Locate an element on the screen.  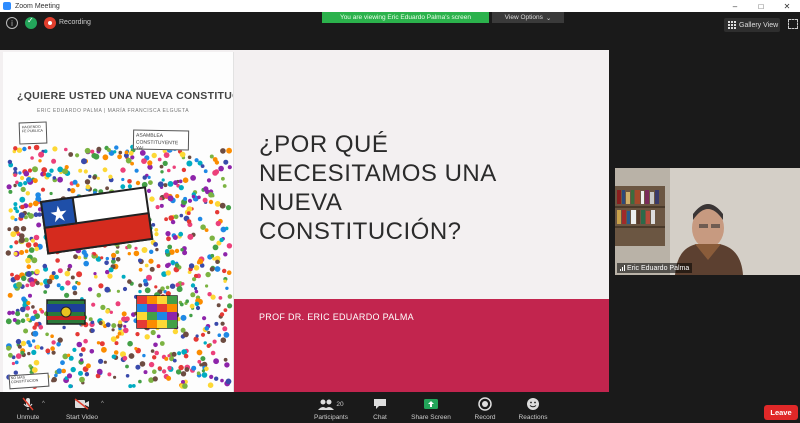
recording-icon is located at coordinates (50, 23).